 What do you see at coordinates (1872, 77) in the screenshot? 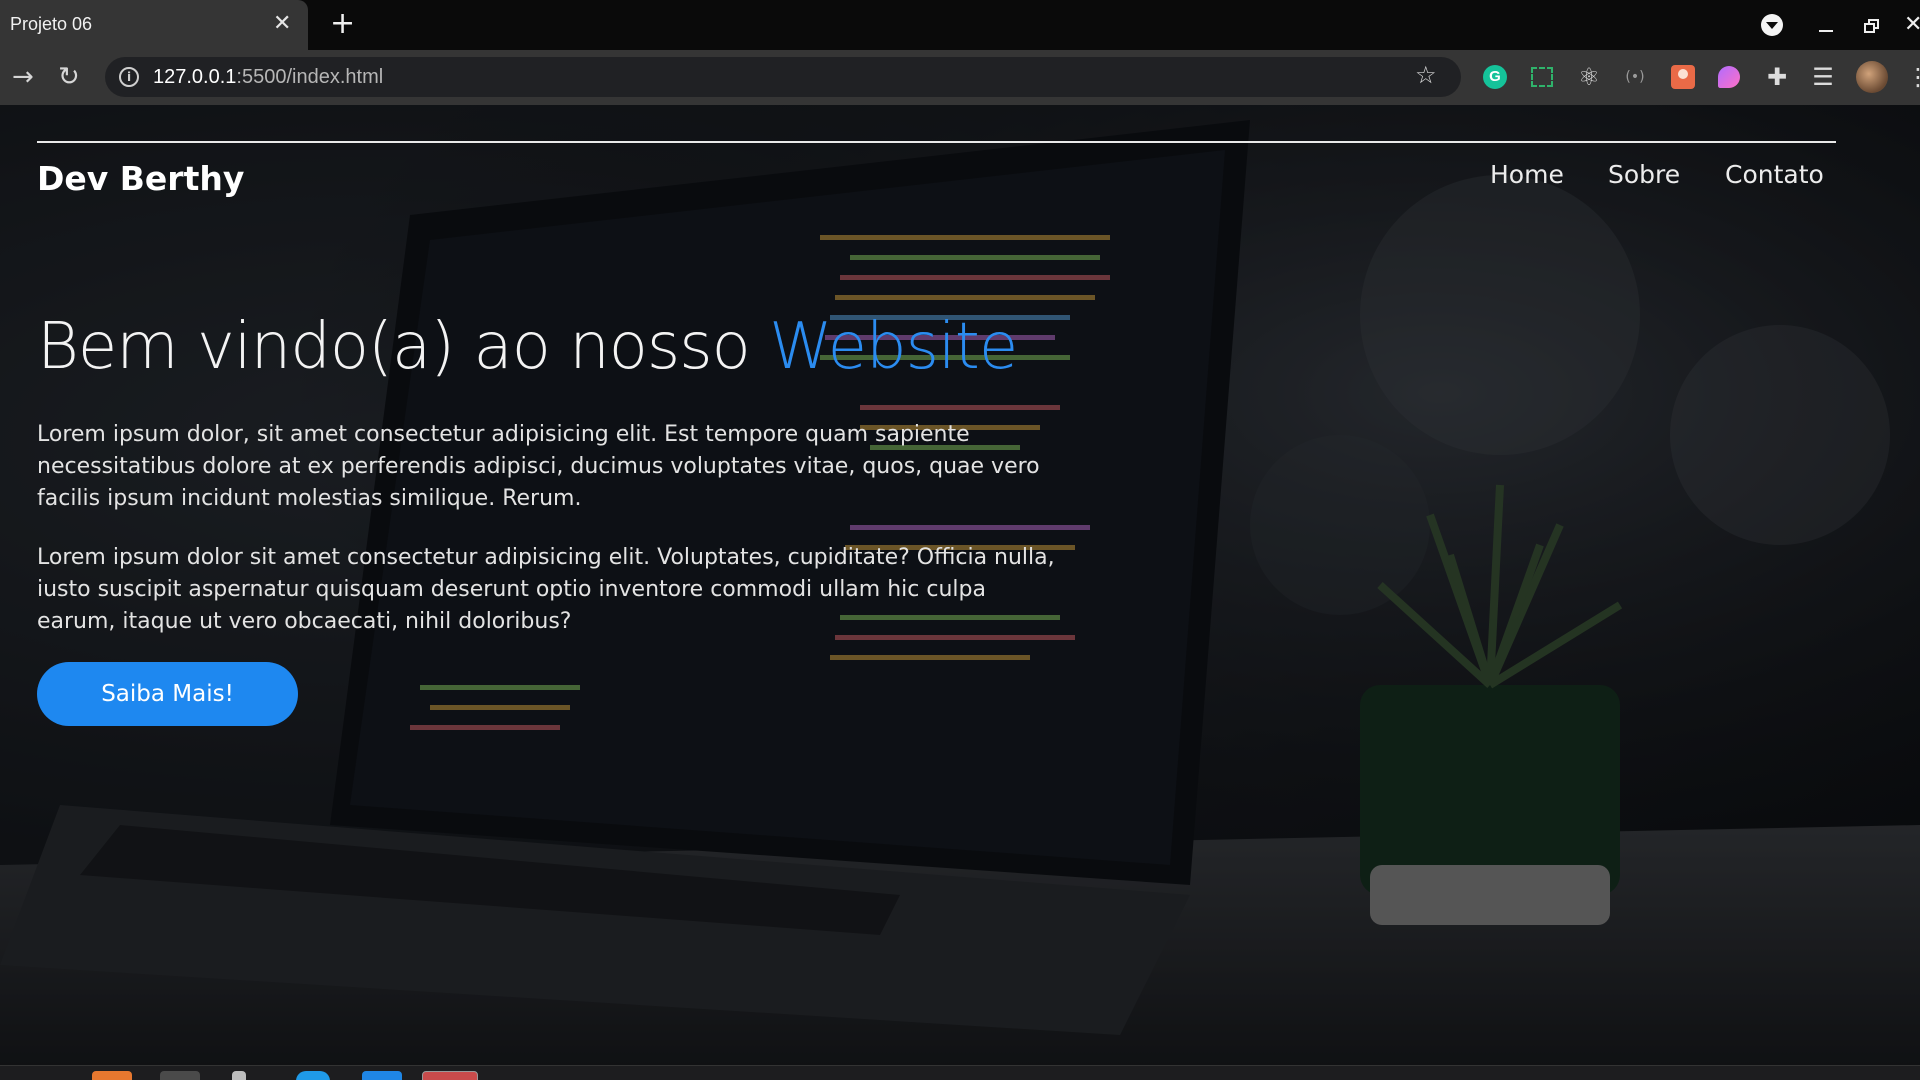
I see `profile-avatar-icon` at bounding box center [1872, 77].